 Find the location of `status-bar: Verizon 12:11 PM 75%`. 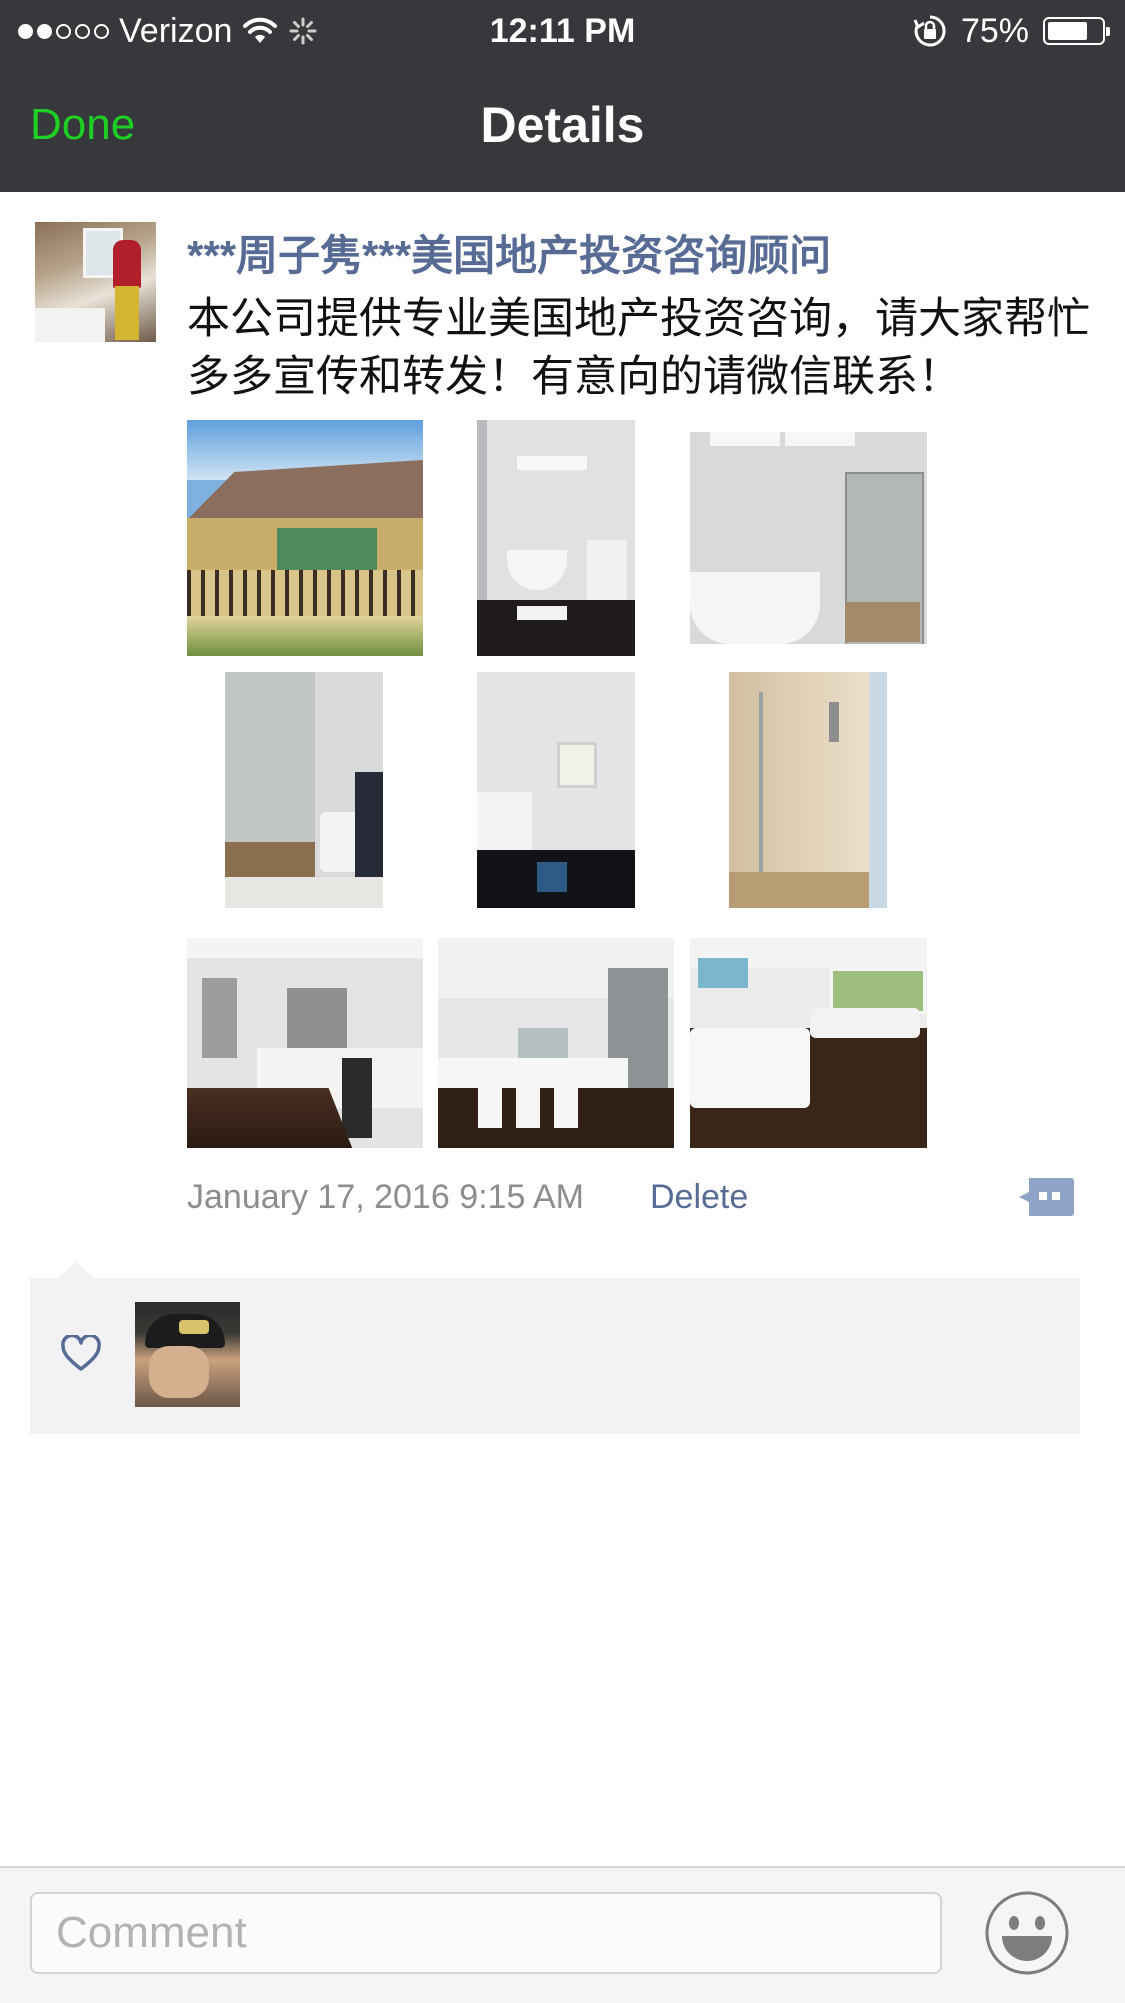

status-bar: Verizon 12:11 PM 75% is located at coordinates (562, 31).